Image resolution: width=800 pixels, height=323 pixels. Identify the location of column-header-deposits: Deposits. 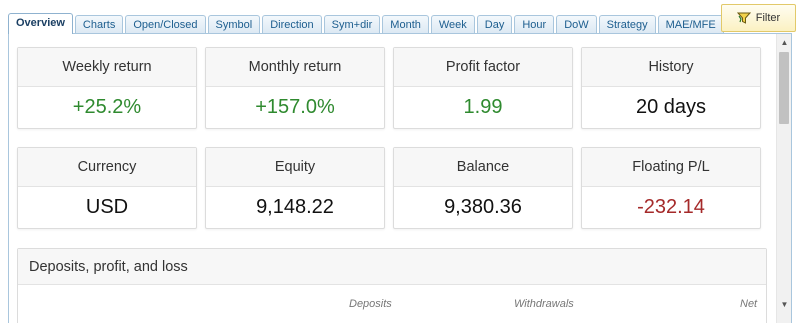
(370, 304).